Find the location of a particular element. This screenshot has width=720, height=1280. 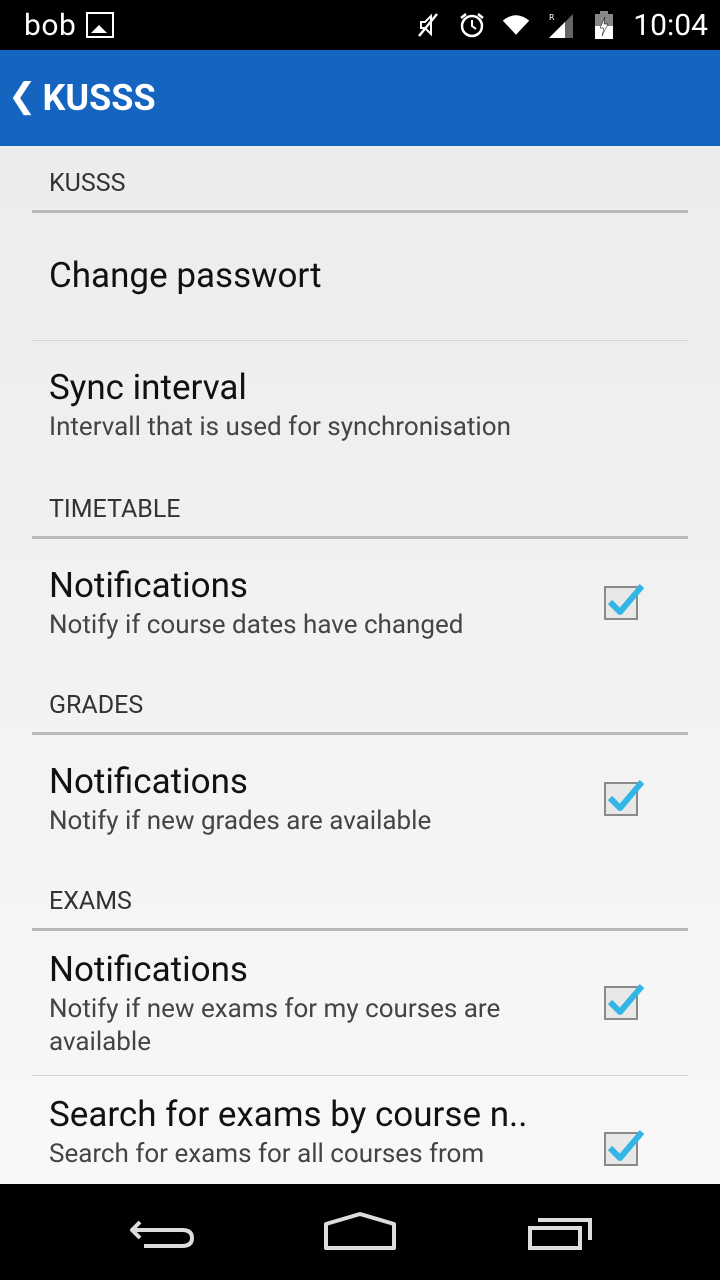

status-bar: bob R 10:04 is located at coordinates (360, 25).